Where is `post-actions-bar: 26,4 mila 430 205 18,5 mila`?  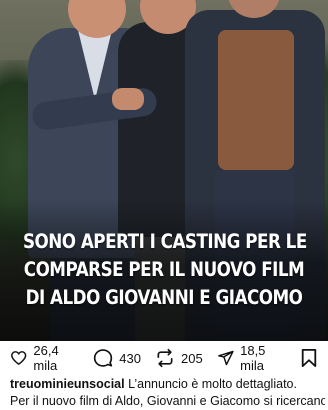 post-actions-bar: 26,4 mila 430 205 18,5 mila is located at coordinates (164, 358).